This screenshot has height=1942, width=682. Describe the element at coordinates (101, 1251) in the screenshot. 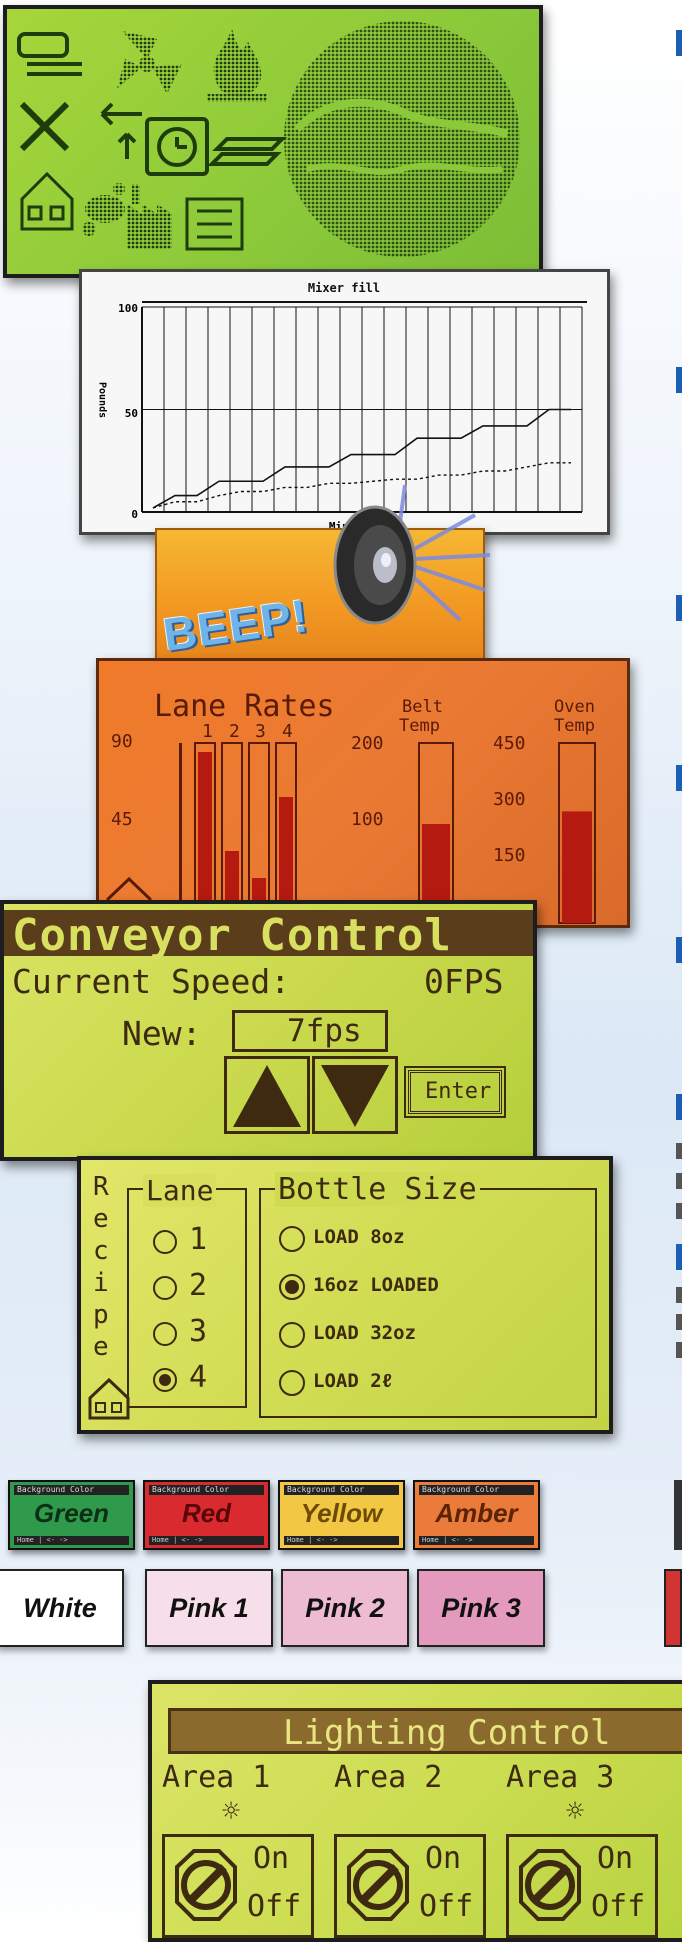

I see `recipe-side-char: c` at that location.